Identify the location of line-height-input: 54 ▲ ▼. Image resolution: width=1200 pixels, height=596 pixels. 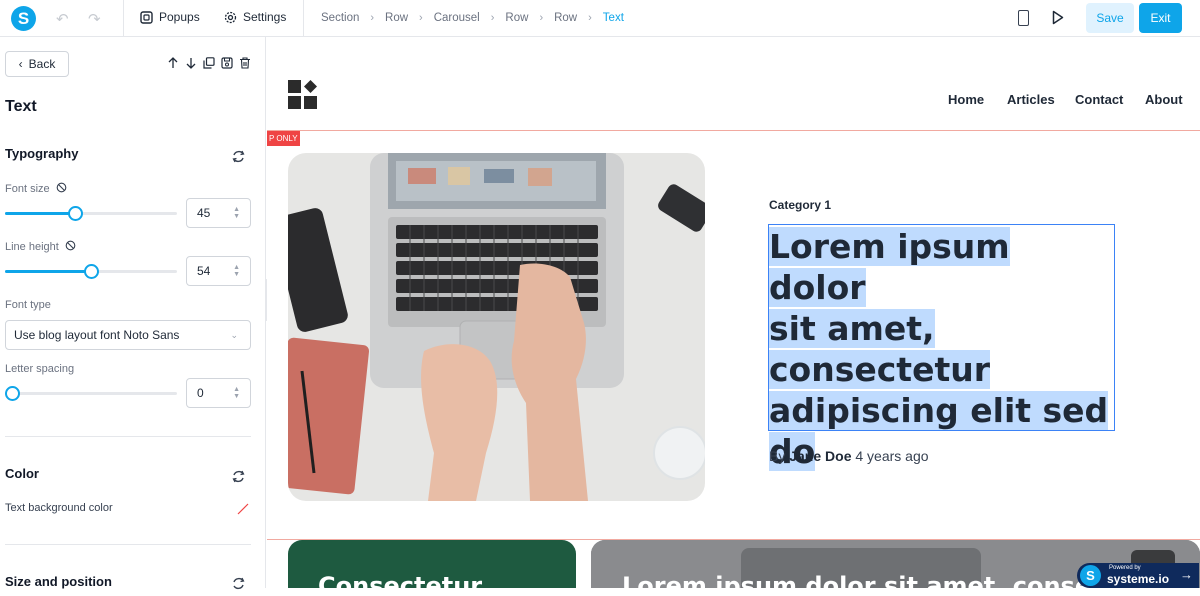
(218, 271).